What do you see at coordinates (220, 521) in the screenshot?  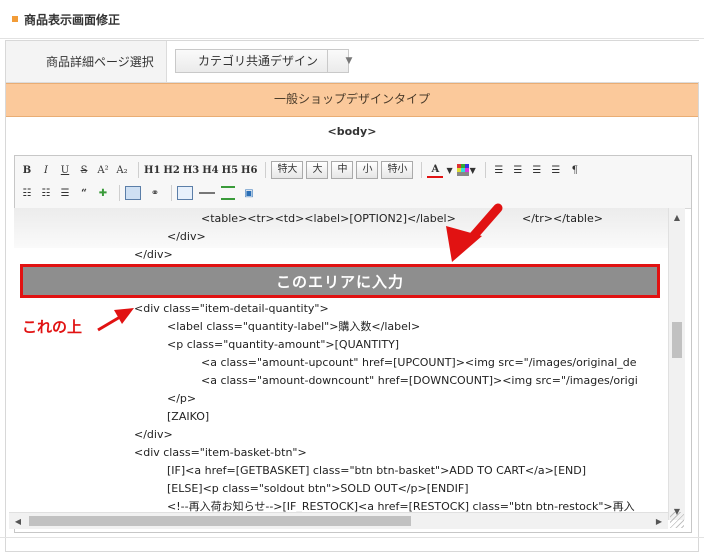 I see `horizontal-scroll-thumb` at bounding box center [220, 521].